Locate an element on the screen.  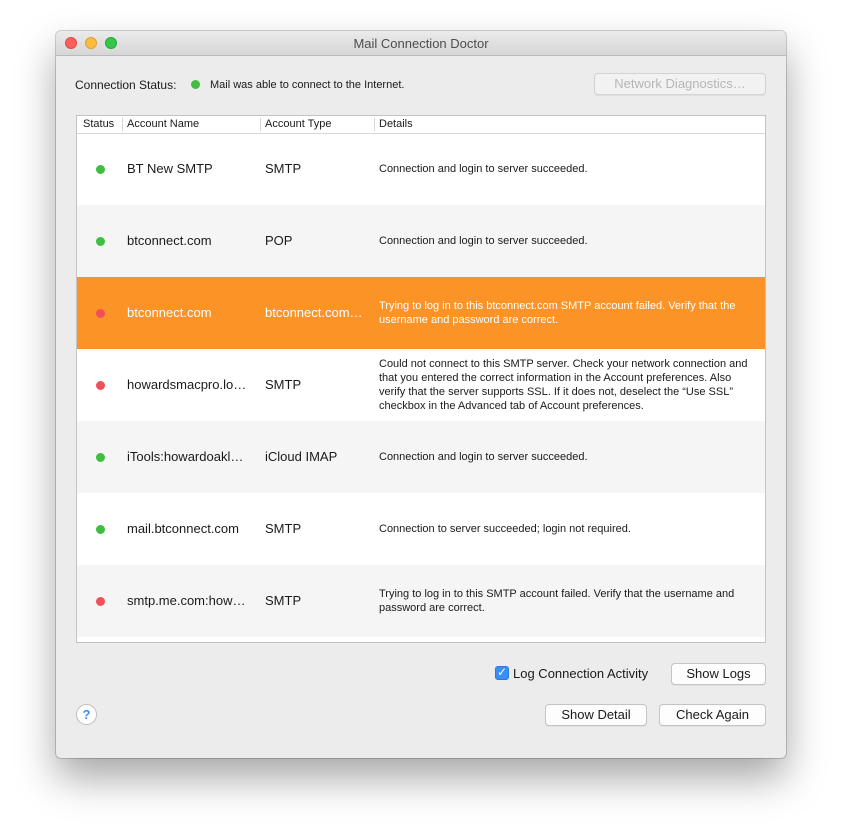
log-connection-activity-checkbox: ✓ is located at coordinates (502, 672).